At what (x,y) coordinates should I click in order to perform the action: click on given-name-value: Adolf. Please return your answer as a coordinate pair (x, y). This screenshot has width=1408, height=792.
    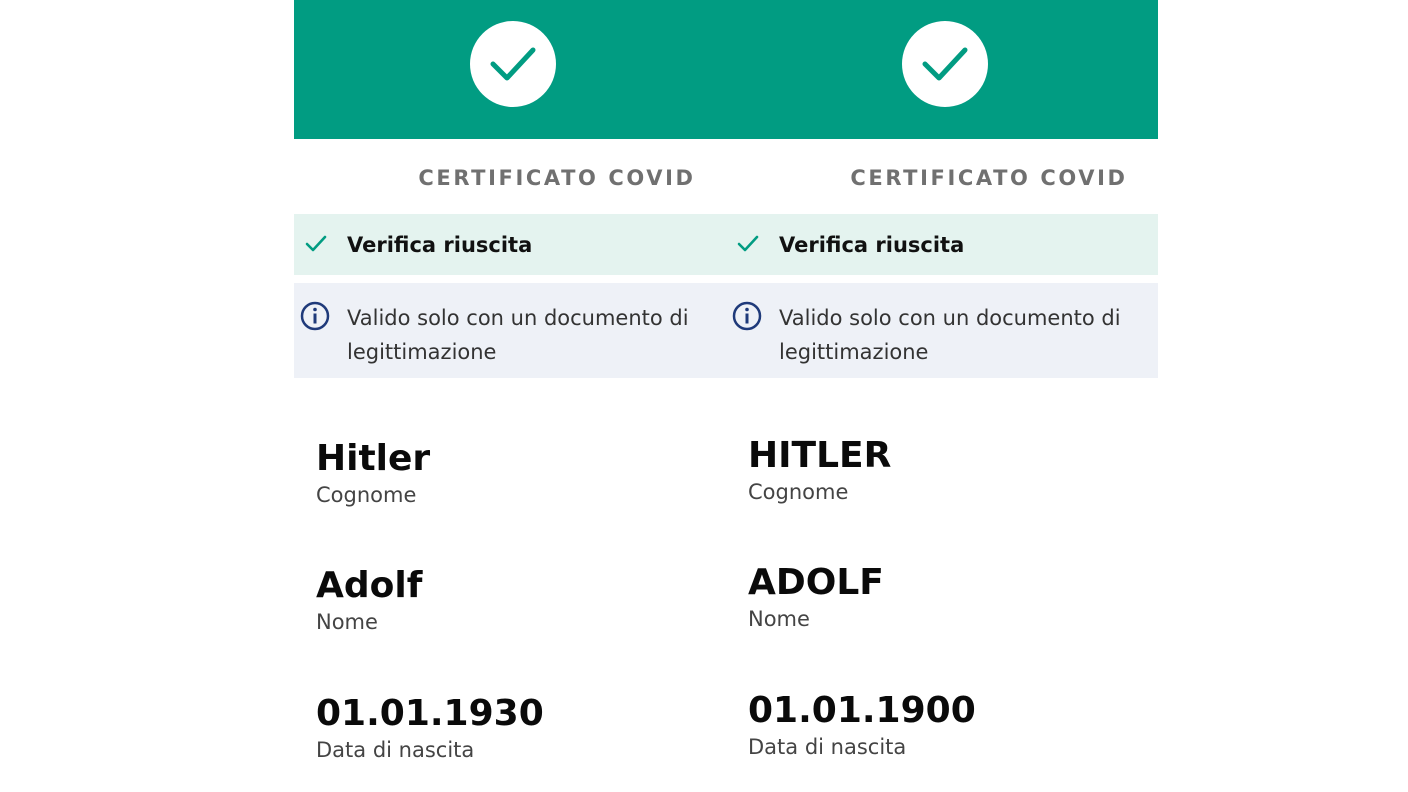
    Looking at the image, I should click on (369, 585).